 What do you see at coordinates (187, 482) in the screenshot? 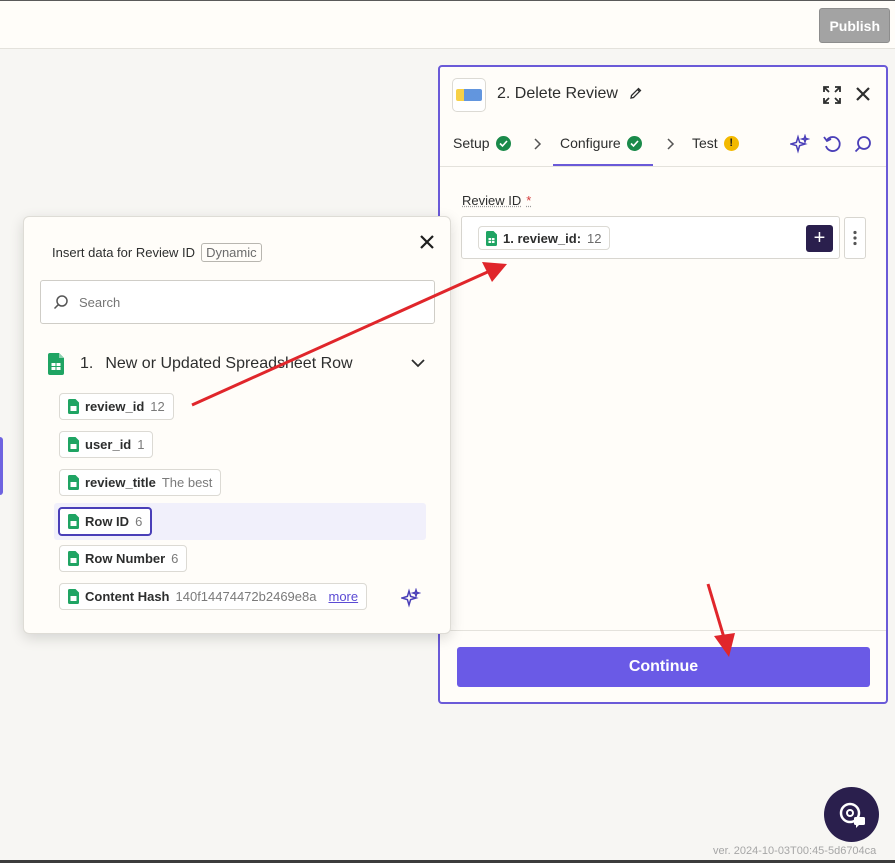
I see `item-value: The best` at bounding box center [187, 482].